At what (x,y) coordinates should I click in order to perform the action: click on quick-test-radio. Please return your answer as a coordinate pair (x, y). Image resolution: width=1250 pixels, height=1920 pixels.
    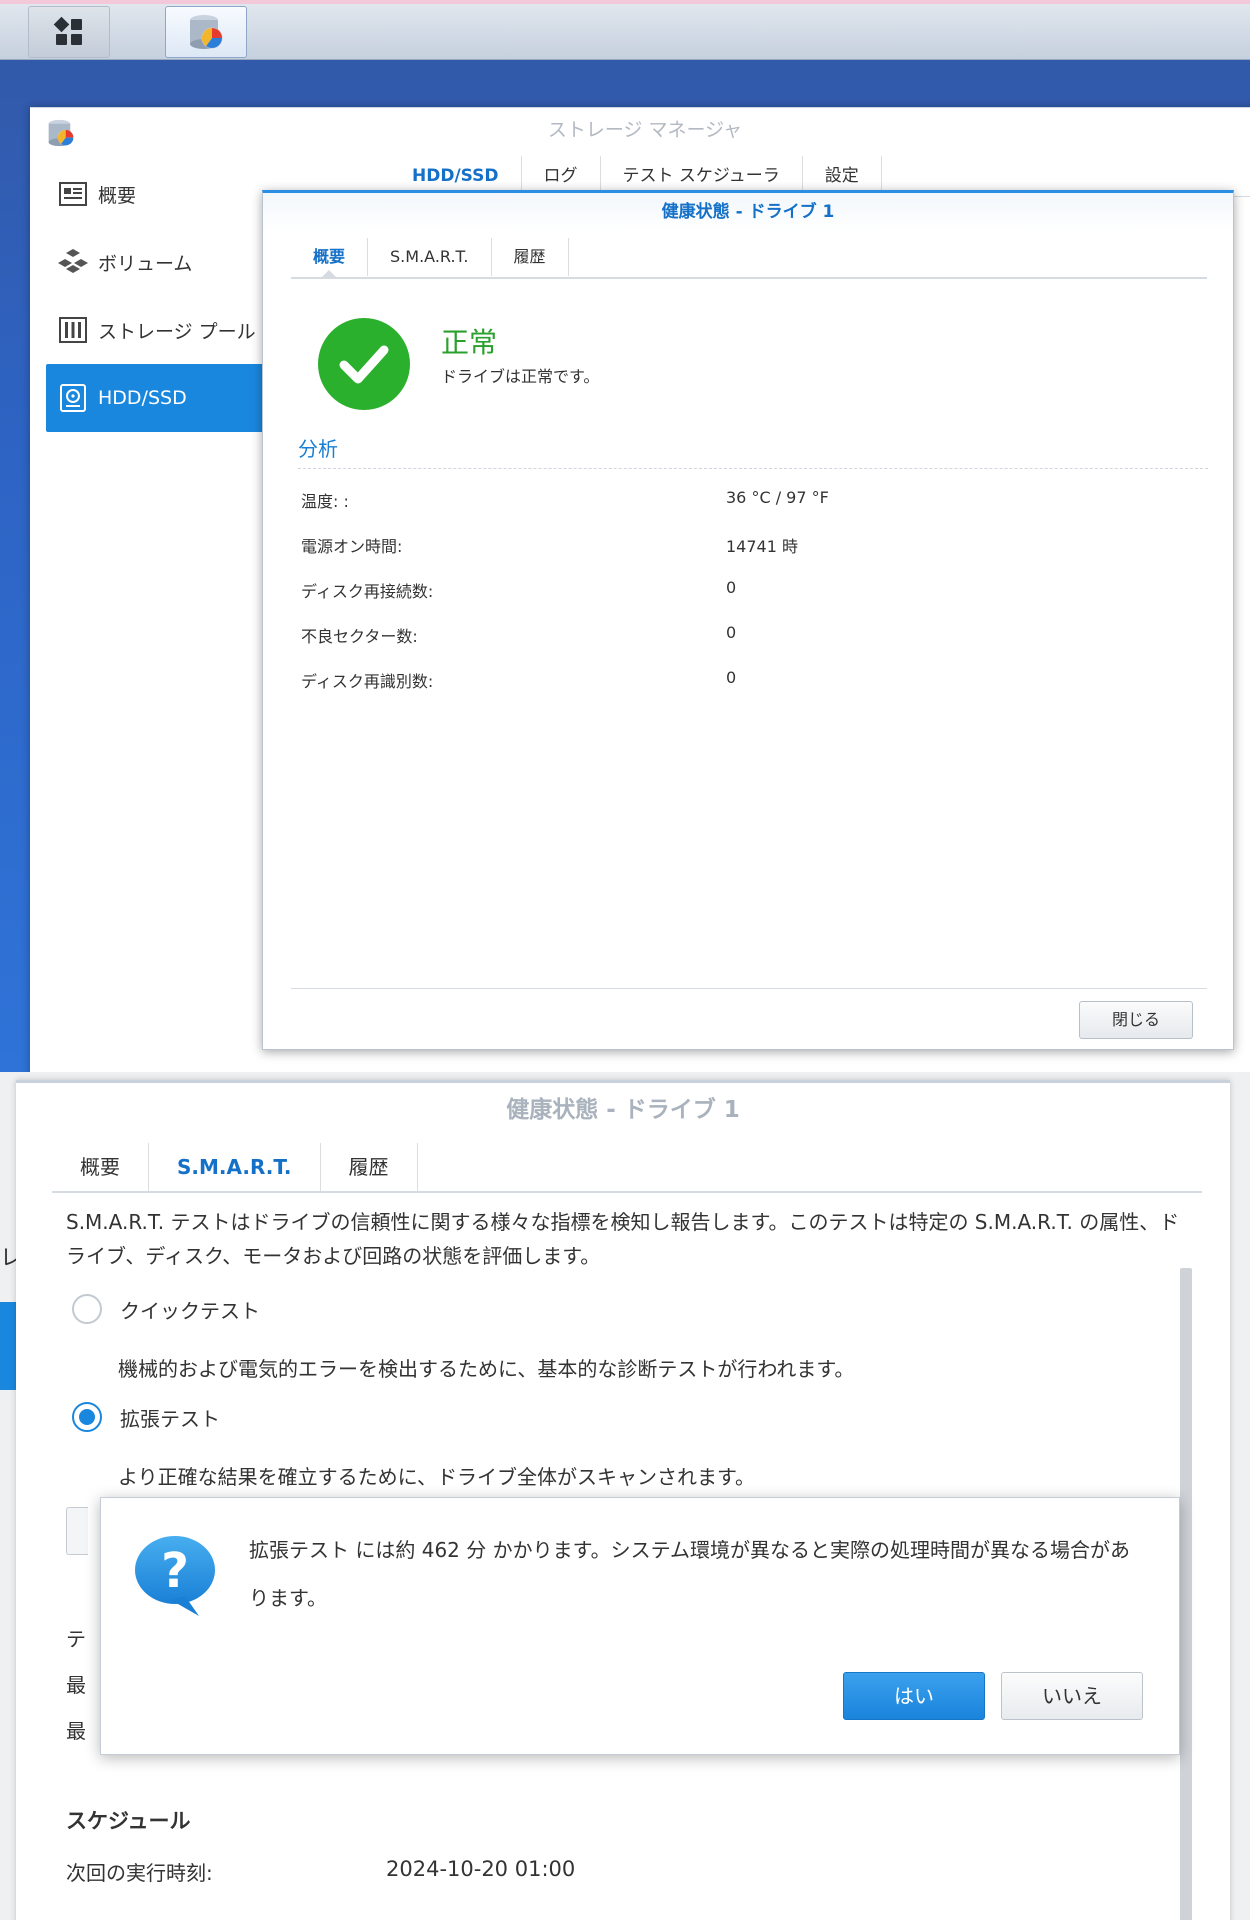
    Looking at the image, I should click on (87, 1309).